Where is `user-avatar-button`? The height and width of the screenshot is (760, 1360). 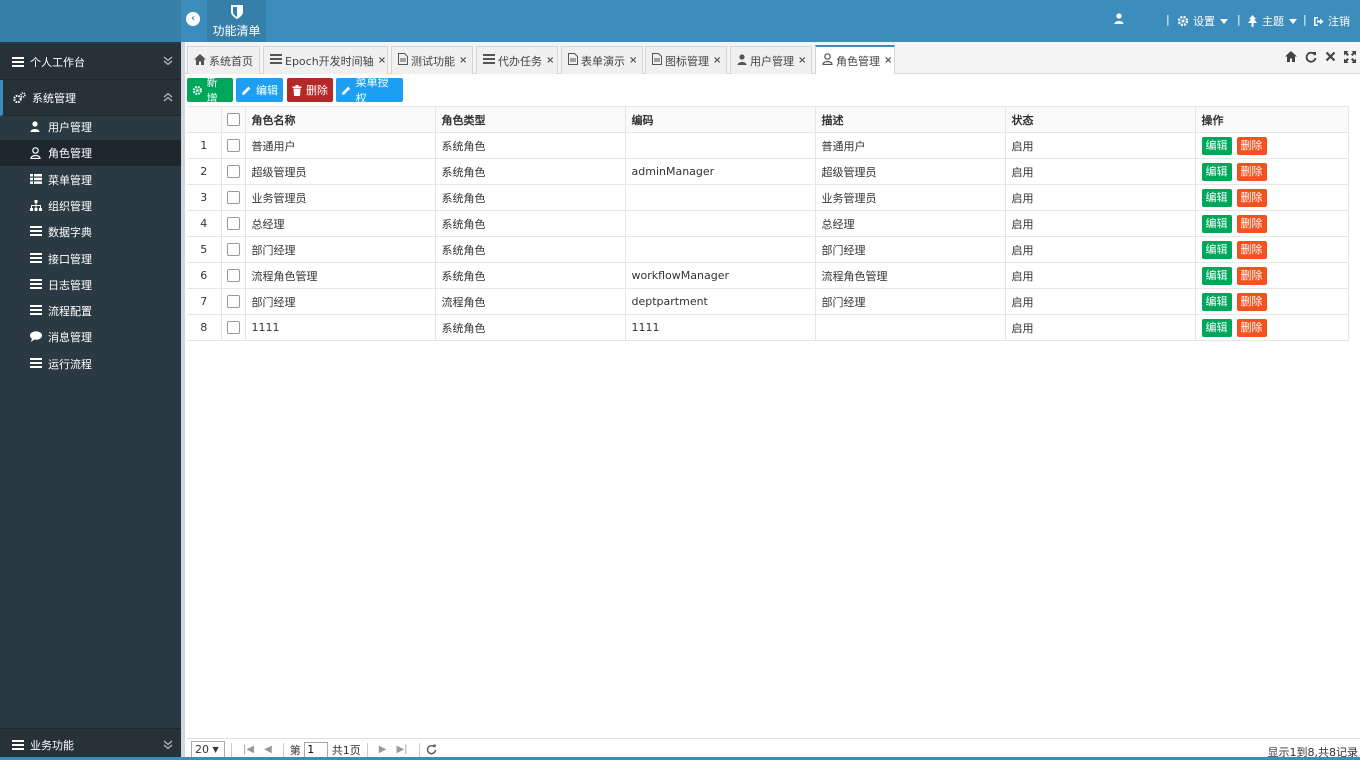 user-avatar-button is located at coordinates (1121, 18).